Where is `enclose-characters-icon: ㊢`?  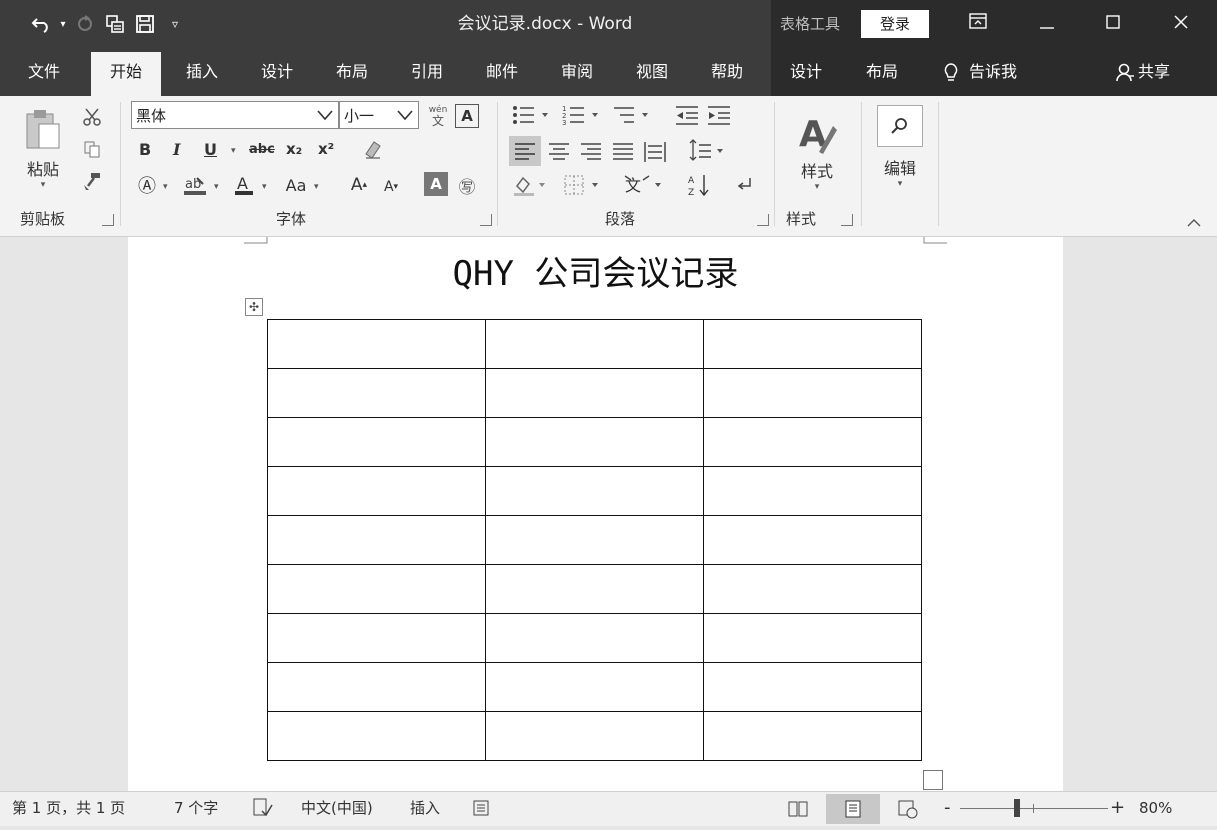
enclose-characters-icon: ㊢ is located at coordinates (467, 185).